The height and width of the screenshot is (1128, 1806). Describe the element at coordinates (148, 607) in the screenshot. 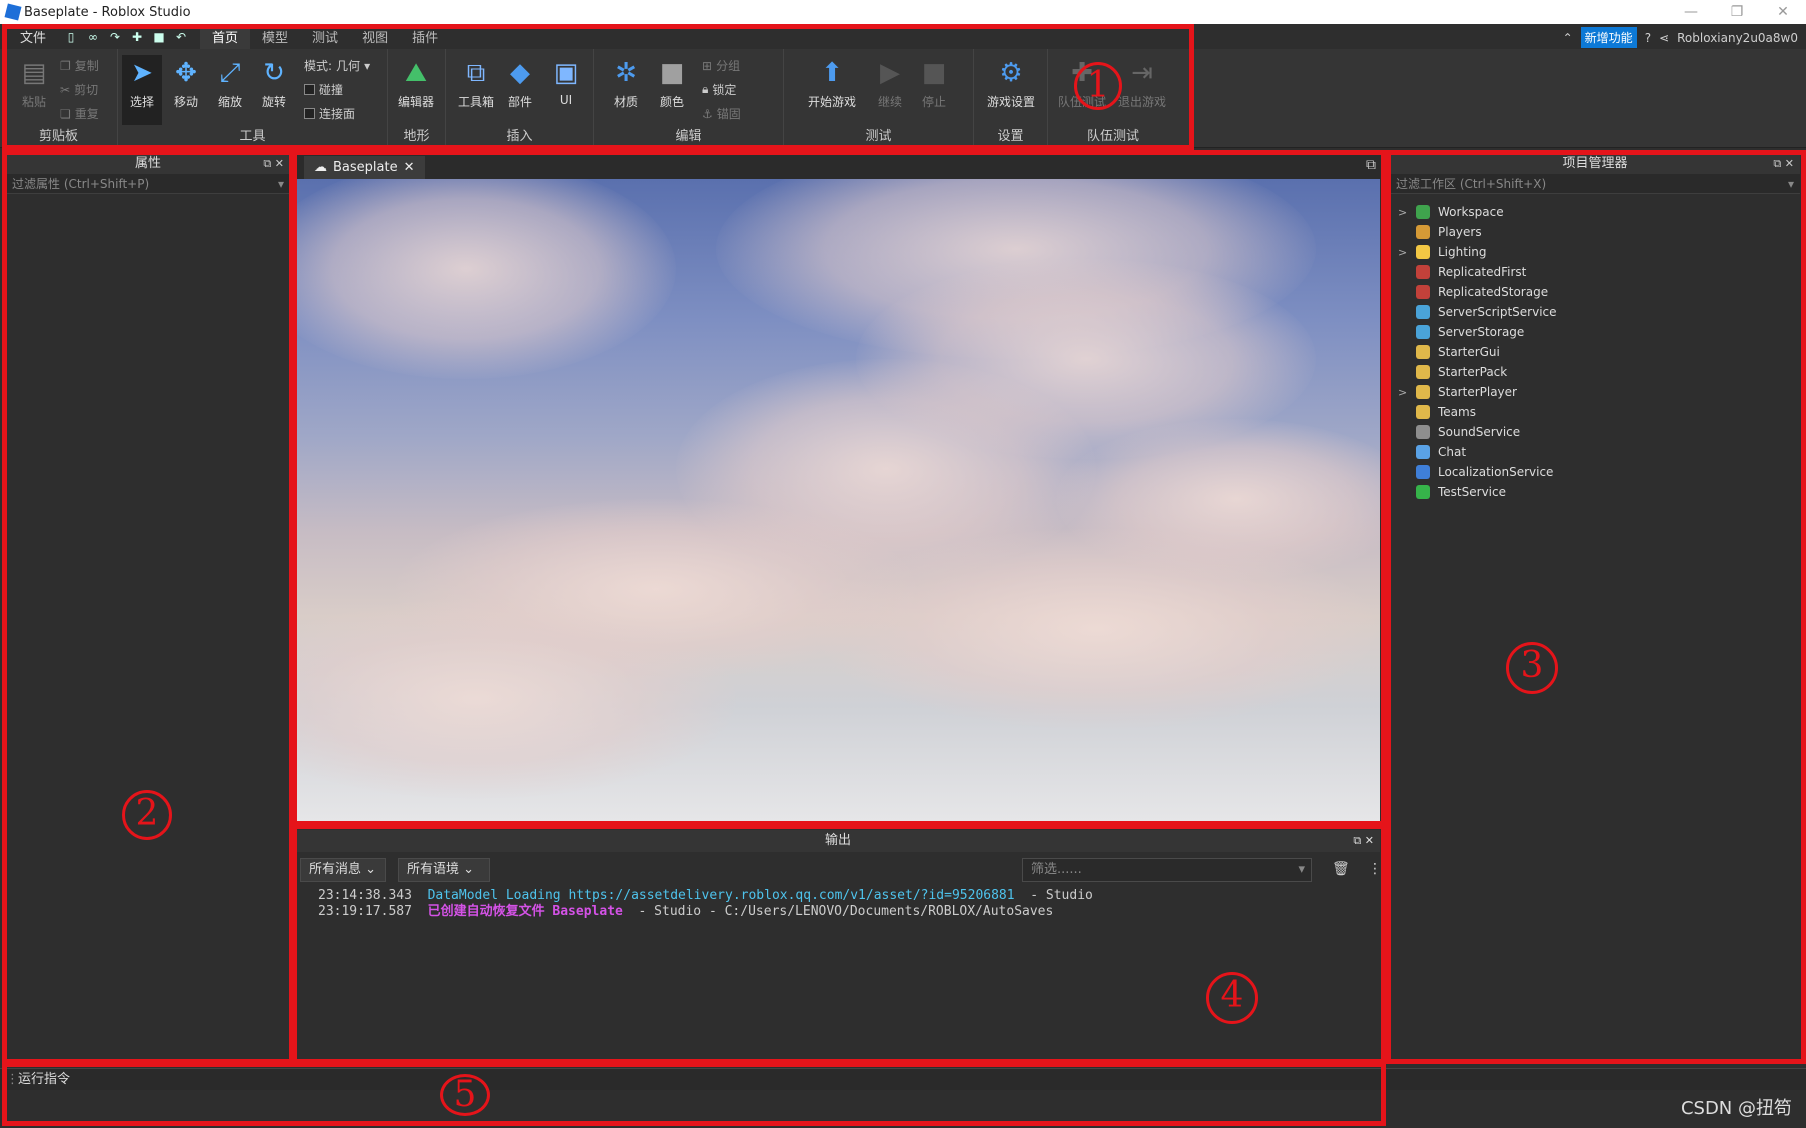

I see `annotation-box-properties` at that location.